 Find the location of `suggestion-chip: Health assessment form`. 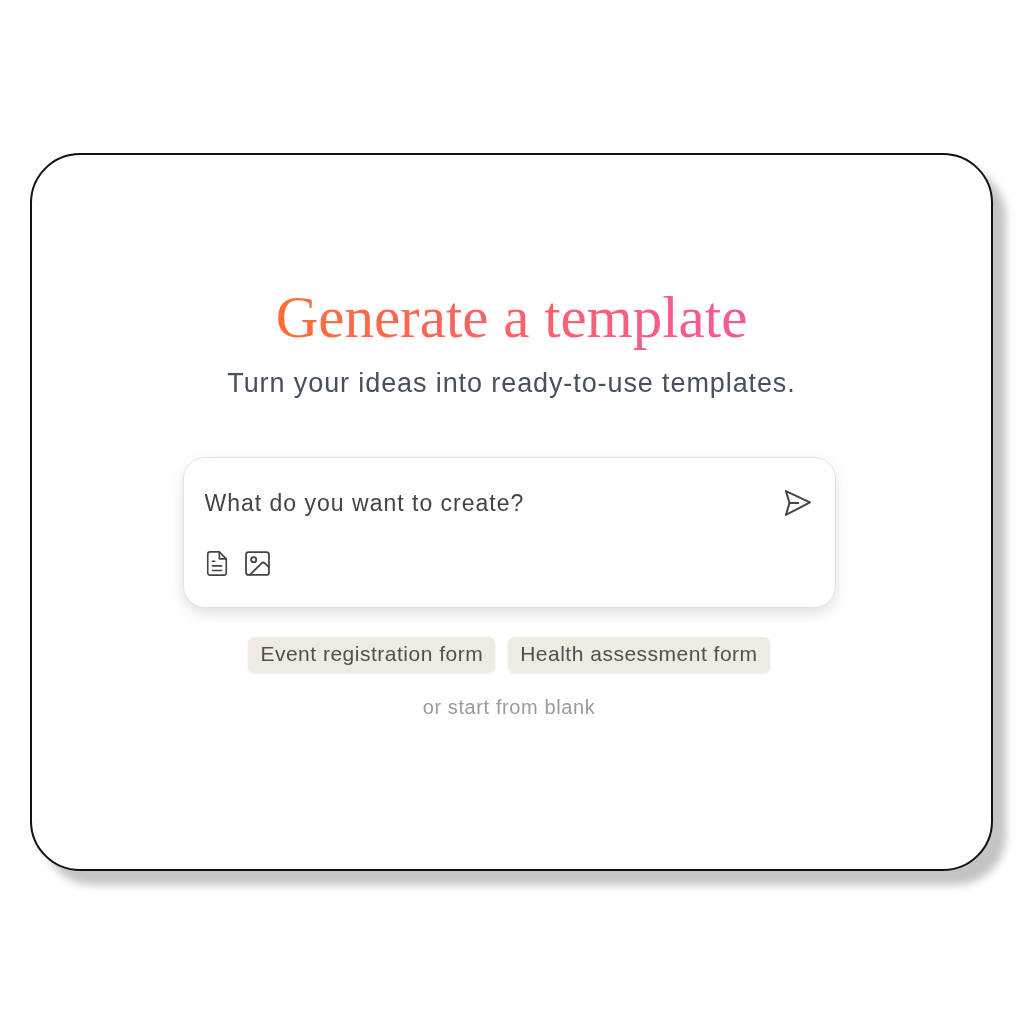

suggestion-chip: Health assessment form is located at coordinates (639, 654).